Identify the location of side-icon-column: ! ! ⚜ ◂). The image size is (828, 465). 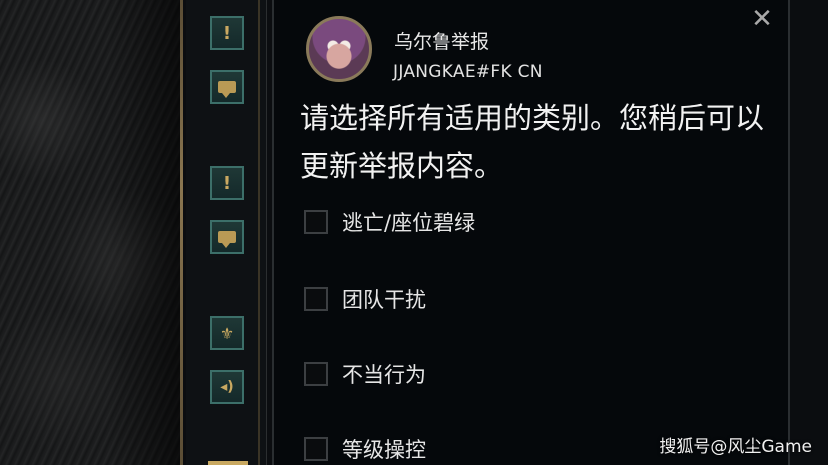
(226, 232).